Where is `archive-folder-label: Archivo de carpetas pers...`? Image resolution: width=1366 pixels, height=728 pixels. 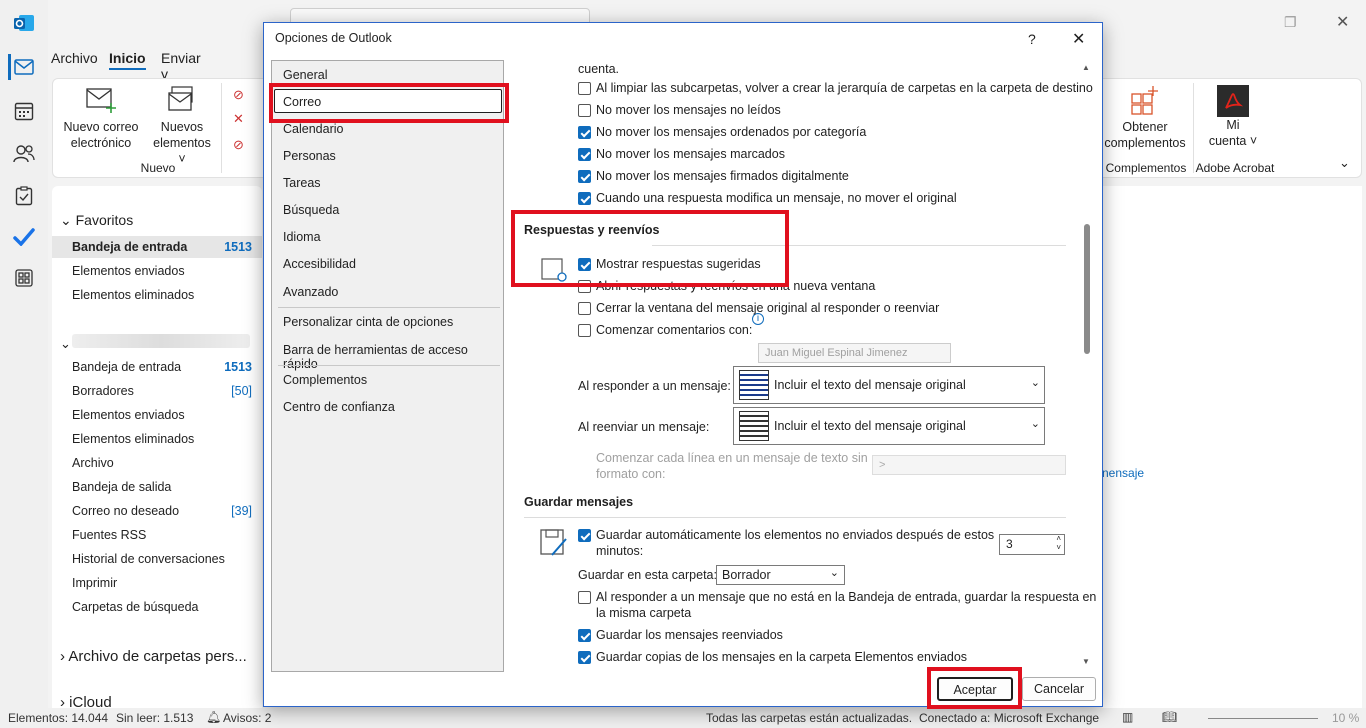 archive-folder-label: Archivo de carpetas pers... is located at coordinates (157, 656).